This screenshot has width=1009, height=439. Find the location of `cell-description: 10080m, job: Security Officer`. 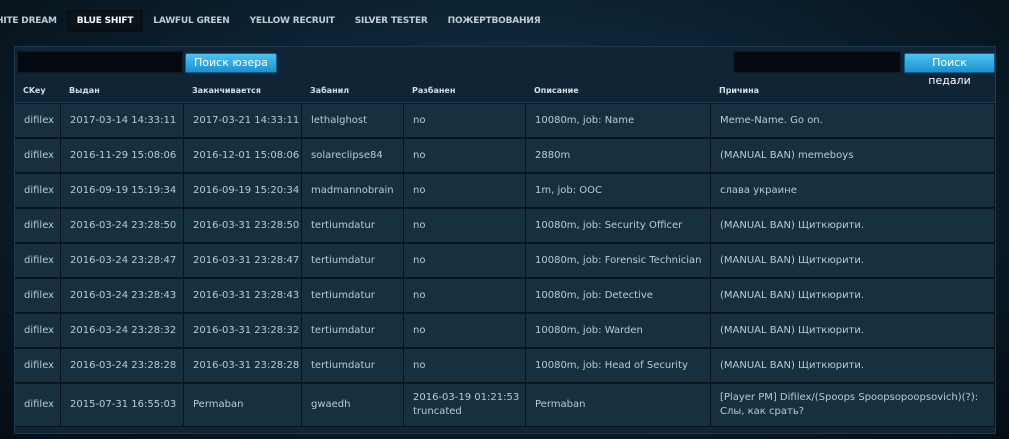

cell-description: 10080m, job: Security Officer is located at coordinates (618, 225).